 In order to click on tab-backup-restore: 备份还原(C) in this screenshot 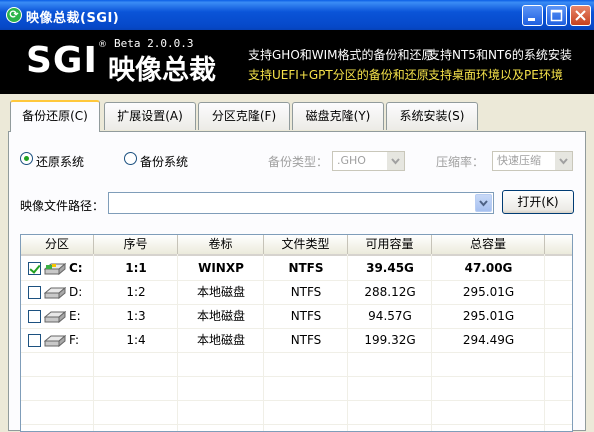, I will do `click(55, 116)`.